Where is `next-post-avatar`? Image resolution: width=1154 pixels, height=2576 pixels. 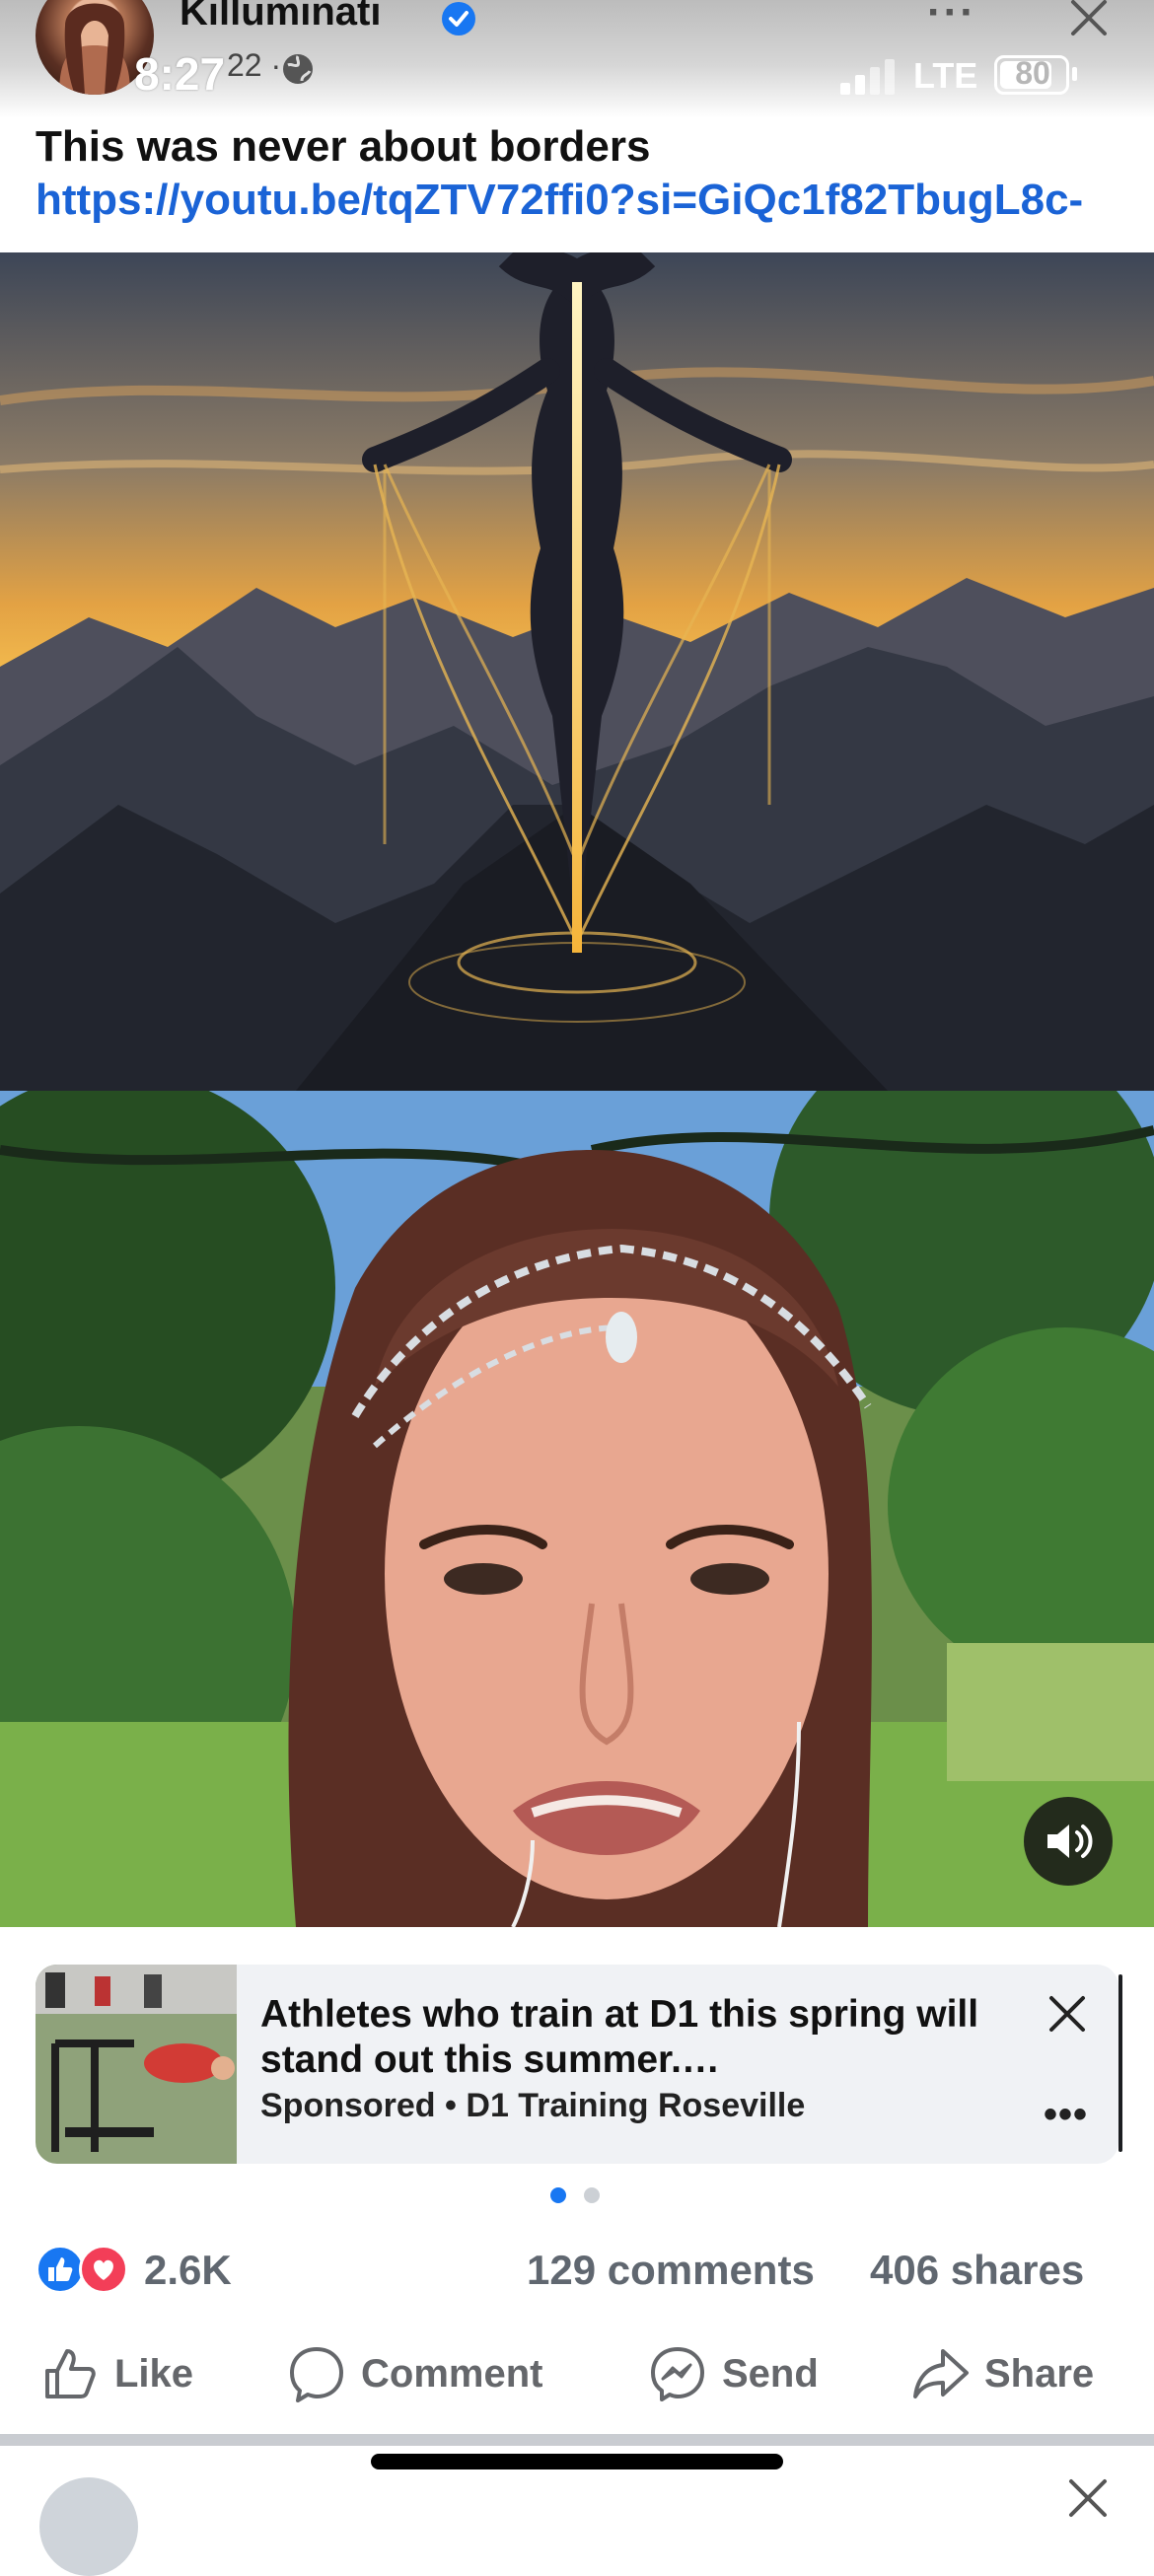 next-post-avatar is located at coordinates (89, 2526).